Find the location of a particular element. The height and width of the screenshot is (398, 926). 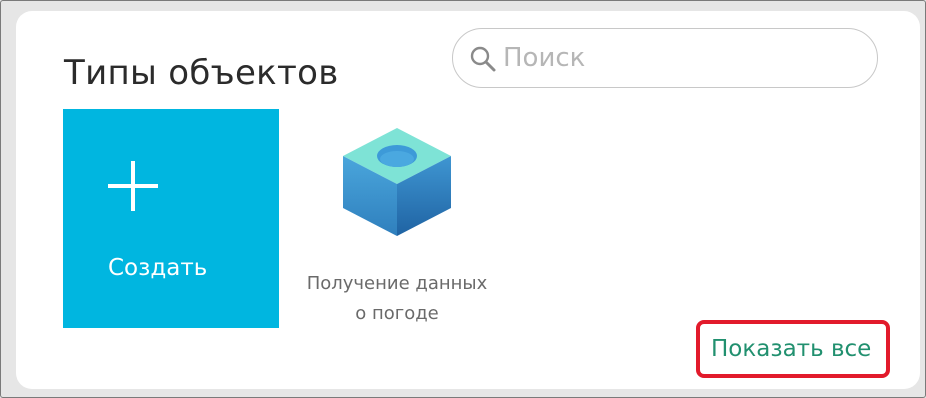

create-tile: Создать is located at coordinates (171, 218).